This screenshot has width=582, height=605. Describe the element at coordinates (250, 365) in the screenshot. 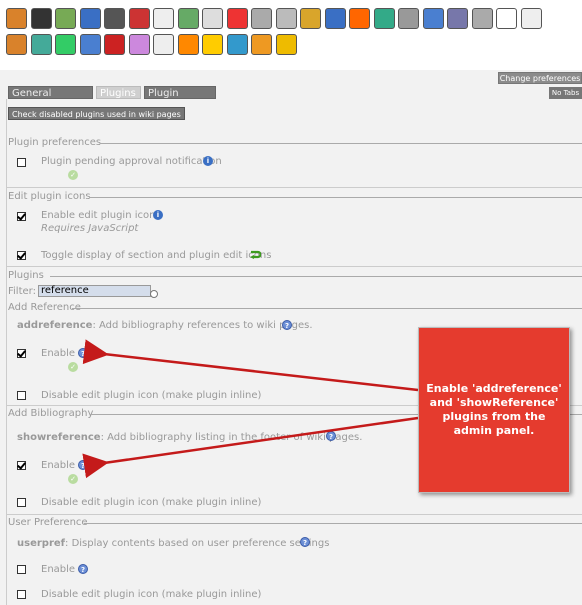

I see `arrow-to-addreference` at that location.